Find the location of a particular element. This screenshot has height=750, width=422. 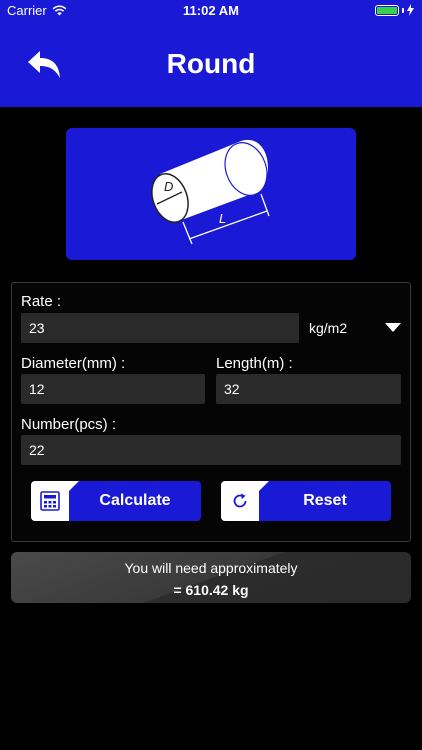

calculate-label: Calculate is located at coordinates (135, 500).